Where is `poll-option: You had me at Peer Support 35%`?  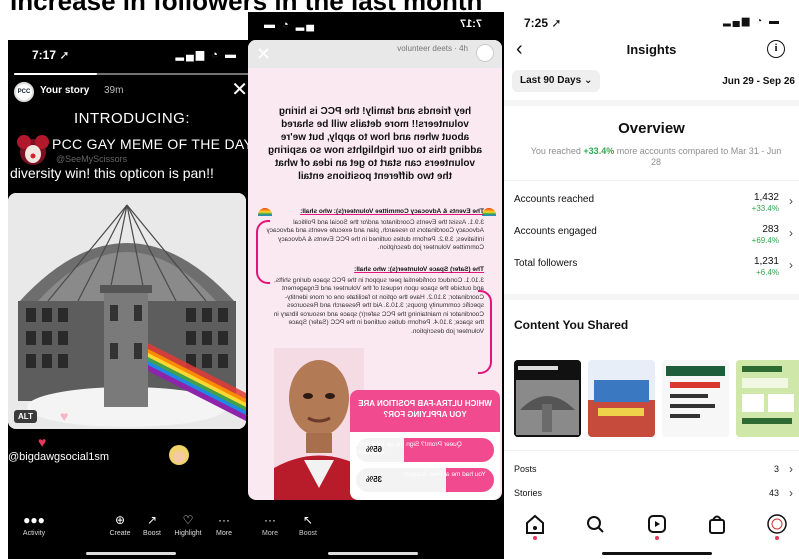 poll-option: You had me at Peer Support 35% is located at coordinates (425, 480).